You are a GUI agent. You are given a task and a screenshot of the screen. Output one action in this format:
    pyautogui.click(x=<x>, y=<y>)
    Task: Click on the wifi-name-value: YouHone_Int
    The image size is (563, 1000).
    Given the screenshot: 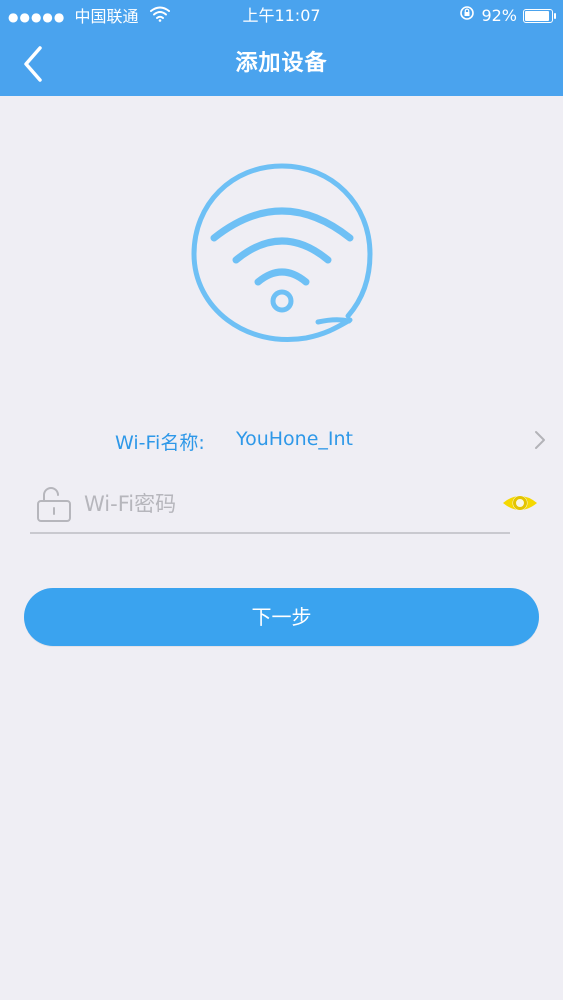 What is the action you would take?
    pyautogui.click(x=294, y=439)
    